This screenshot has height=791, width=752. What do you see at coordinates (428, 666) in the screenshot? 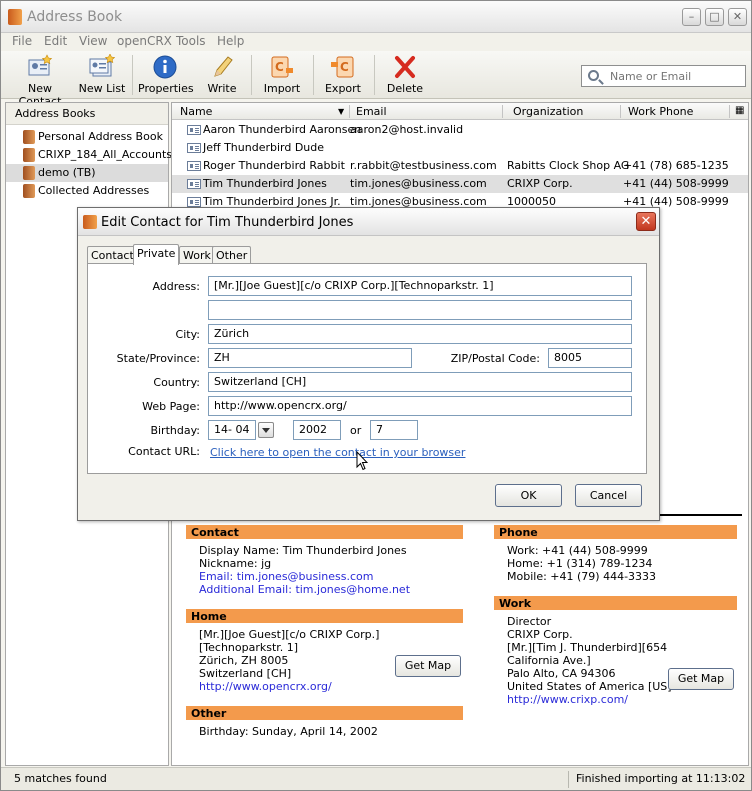
I see `home-get-map-button: Get Map` at bounding box center [428, 666].